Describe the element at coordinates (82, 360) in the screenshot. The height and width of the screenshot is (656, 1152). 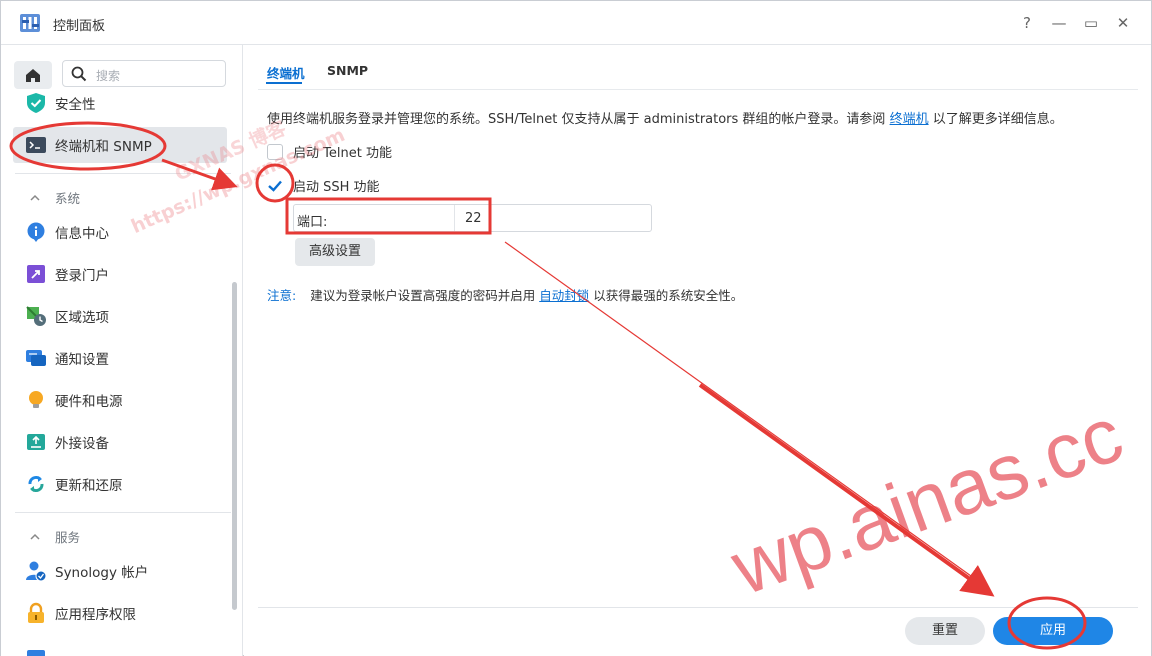
I see `sidebar-item-label: 通知设置` at that location.